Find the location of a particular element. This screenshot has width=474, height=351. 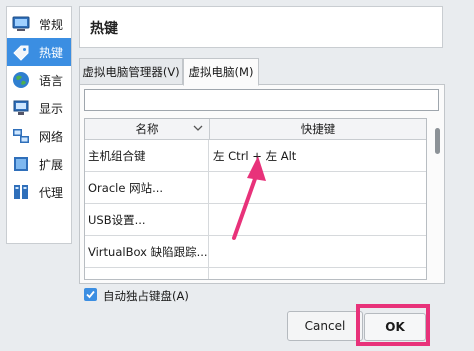

sidebar-item-general: 常规 is located at coordinates (39, 24).